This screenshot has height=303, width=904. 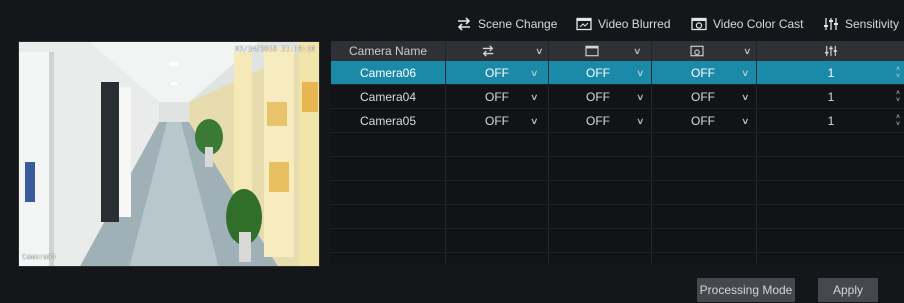 I want to click on header-video-color-cast-dropdown: ∨, so click(x=747, y=51).